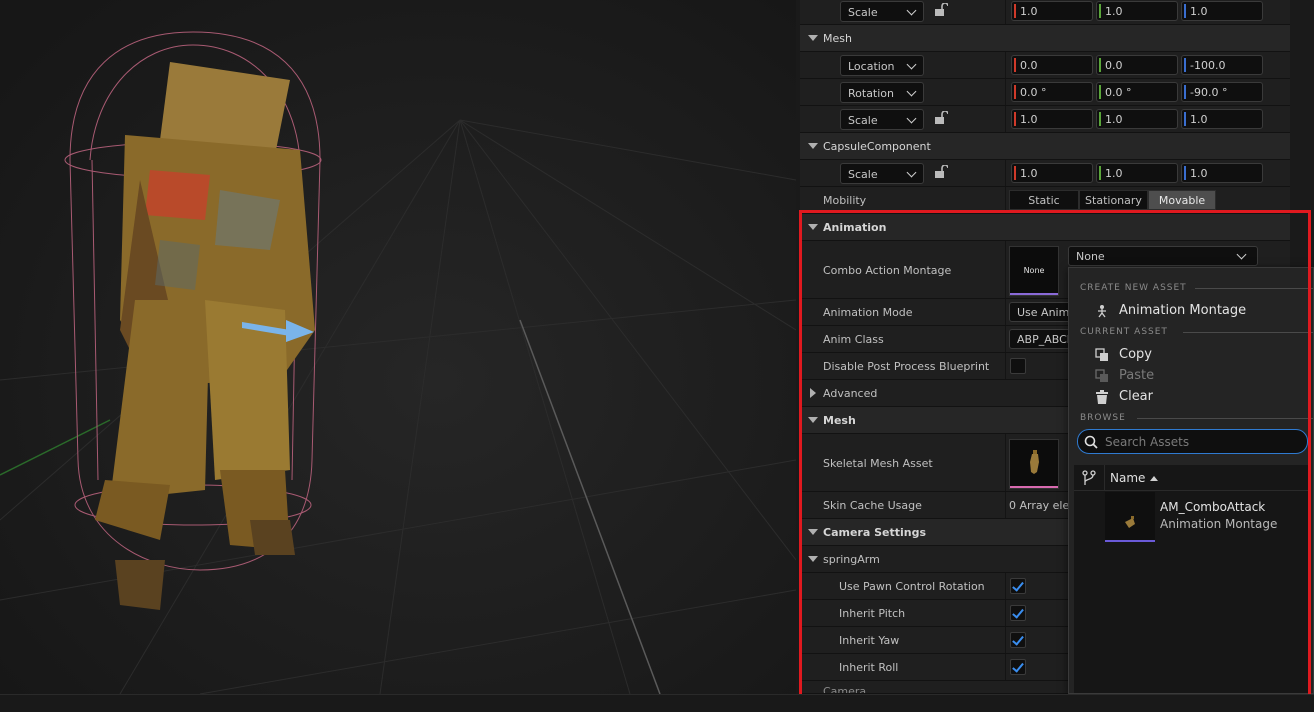  Describe the element at coordinates (1089, 478) in the screenshot. I see `source-filter-icon` at that location.